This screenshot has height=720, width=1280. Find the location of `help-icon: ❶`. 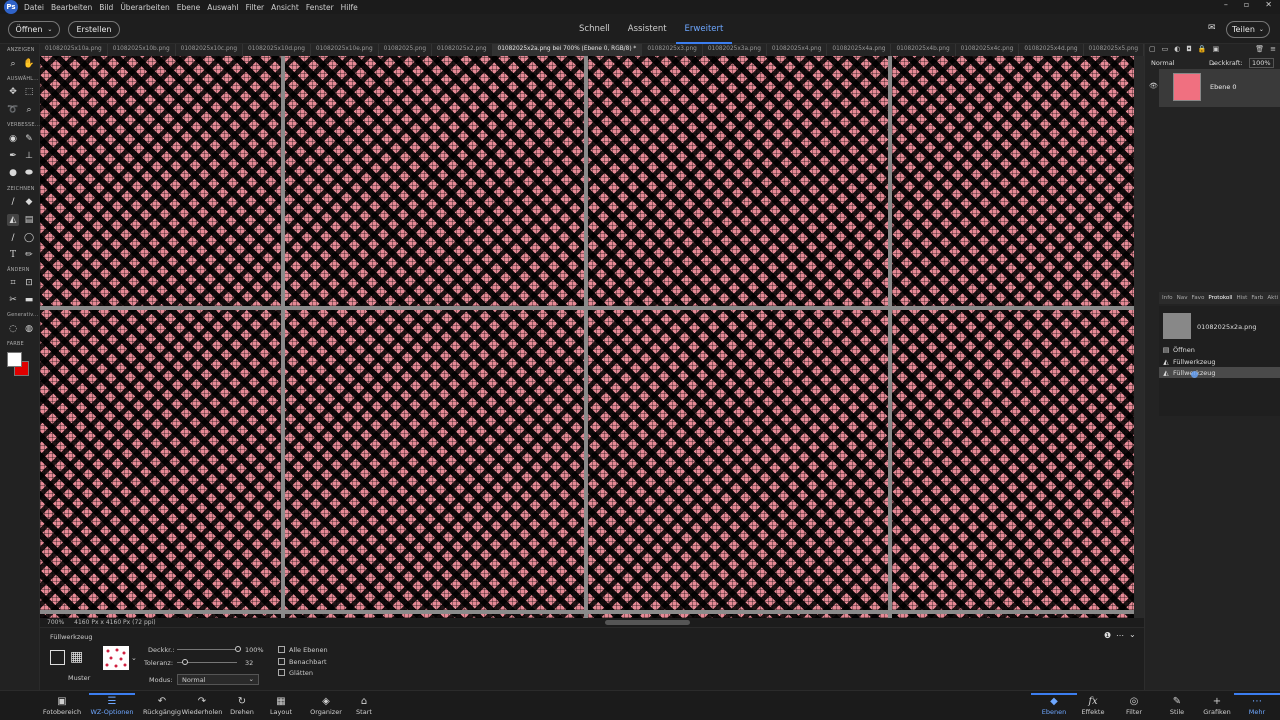

help-icon: ❶ is located at coordinates (1107, 635).